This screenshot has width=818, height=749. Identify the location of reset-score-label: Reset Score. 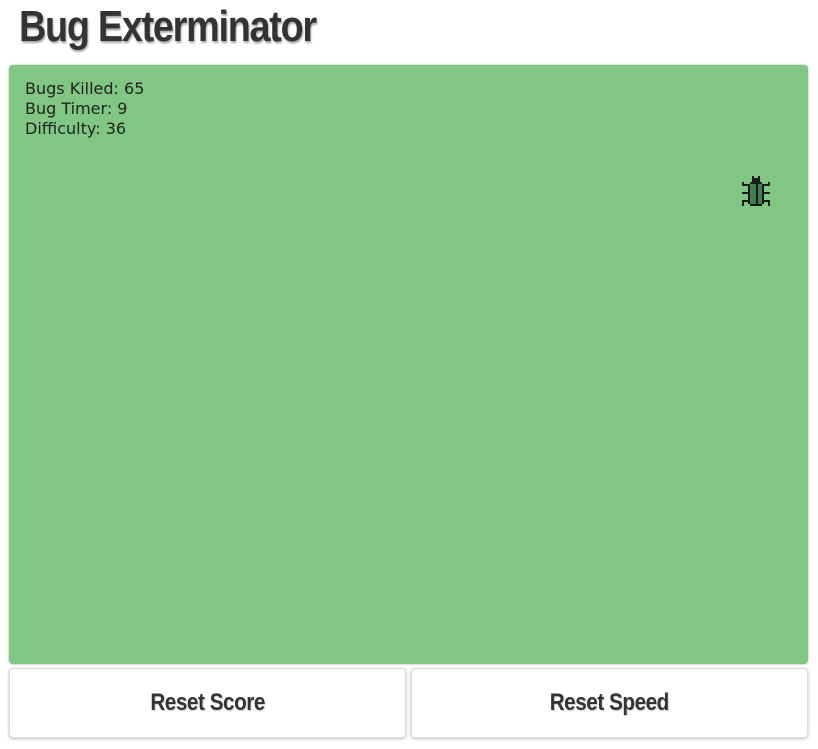
(207, 702).